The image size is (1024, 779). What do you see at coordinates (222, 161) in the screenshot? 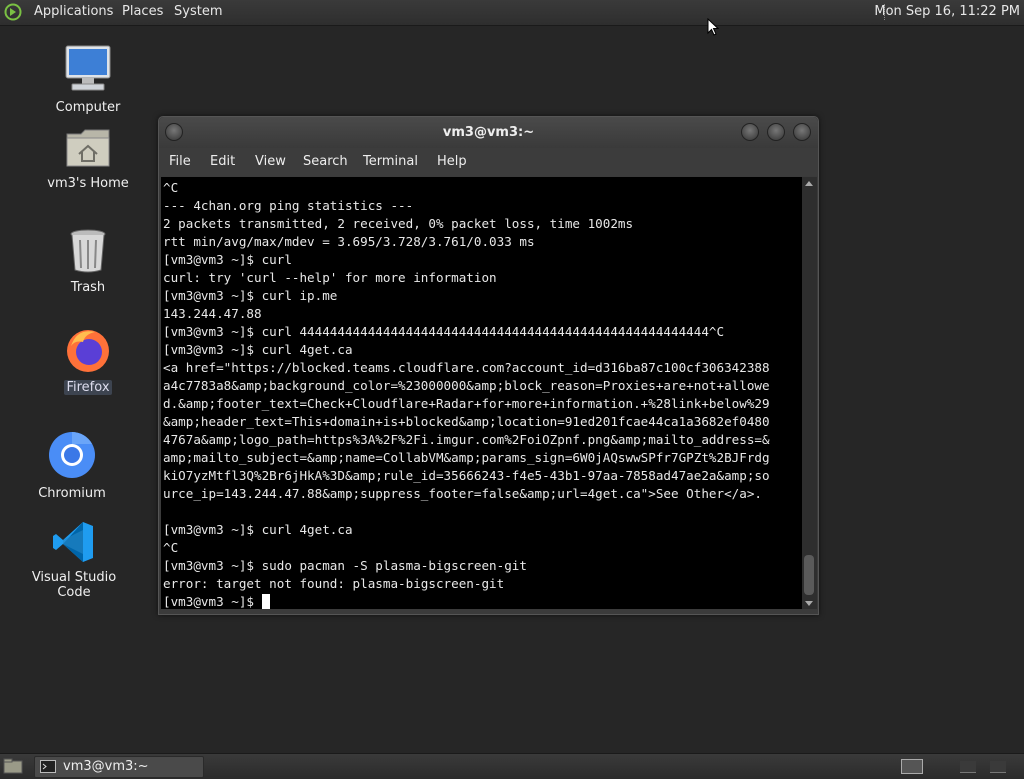
I see `menu-edit: Edit` at bounding box center [222, 161].